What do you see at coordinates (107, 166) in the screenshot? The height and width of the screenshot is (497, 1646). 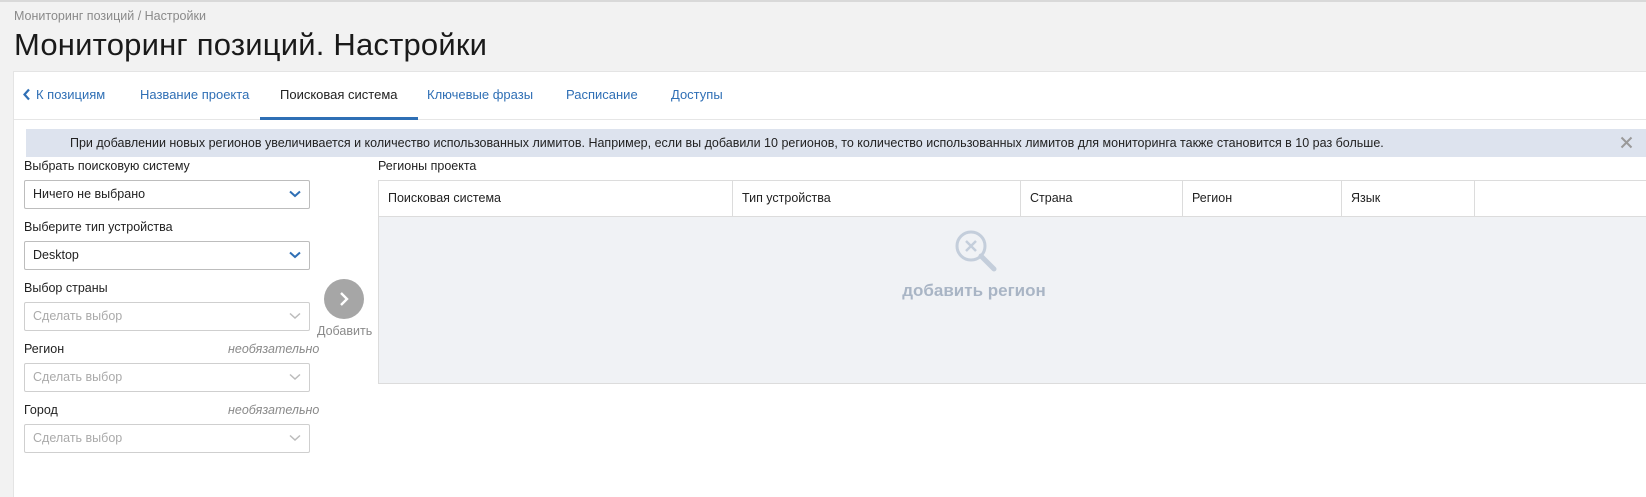 I see `search-engine-label: Выбрать поисковую систему` at bounding box center [107, 166].